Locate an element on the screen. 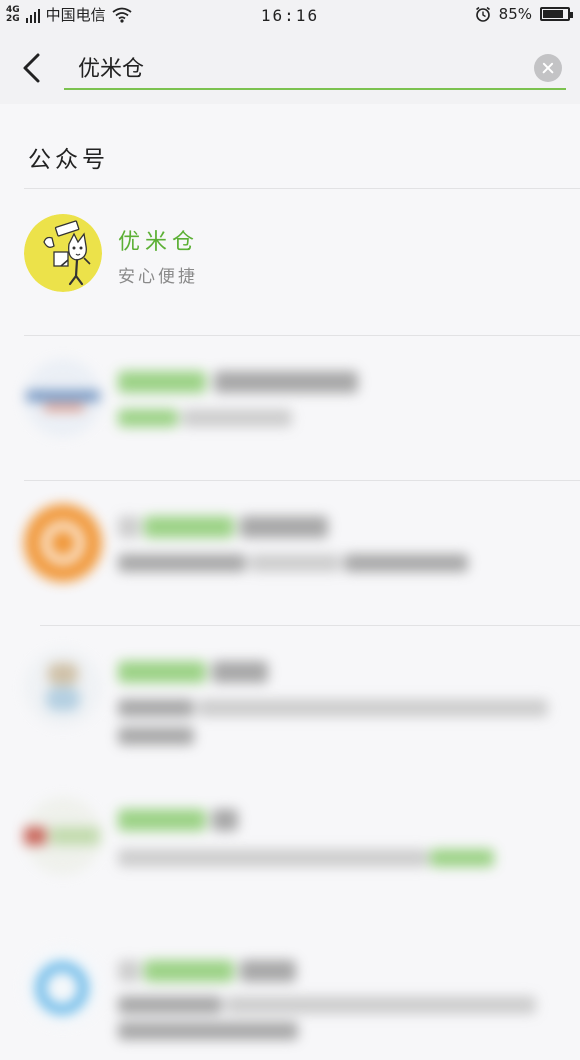  search-header is located at coordinates (290, 68).